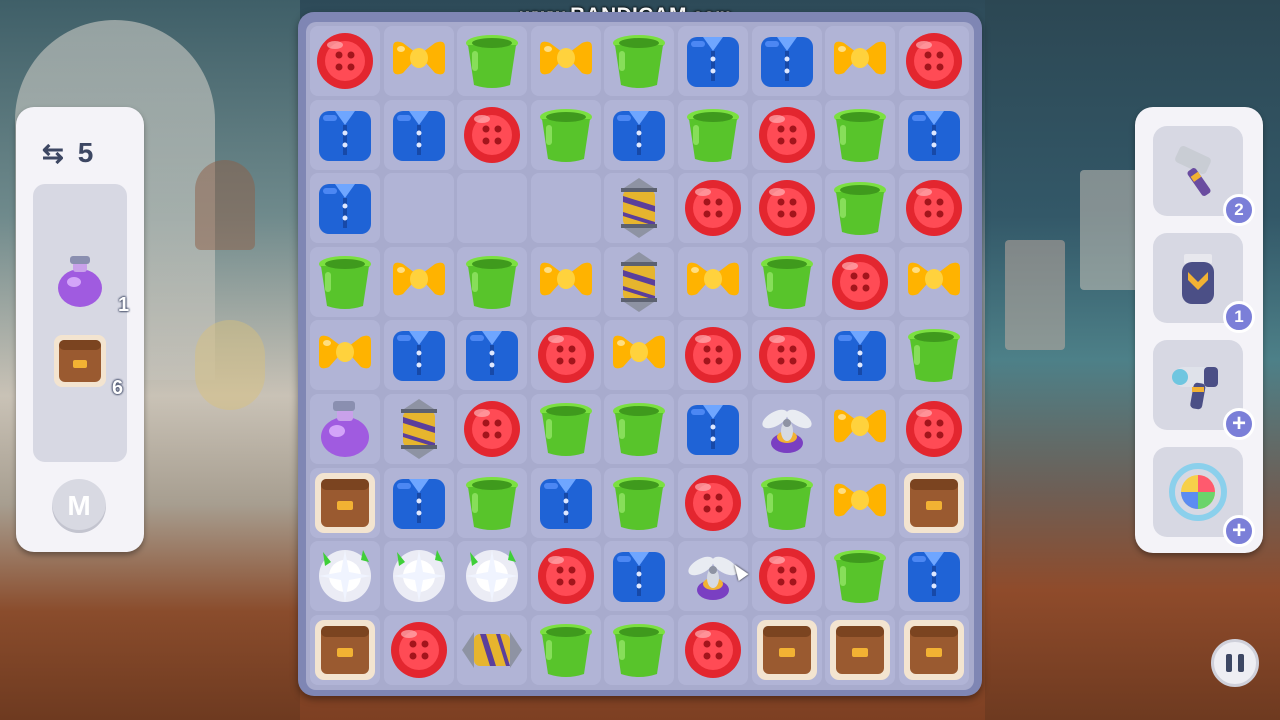  I want to click on hair-dryer-add-badge: +, so click(1239, 424).